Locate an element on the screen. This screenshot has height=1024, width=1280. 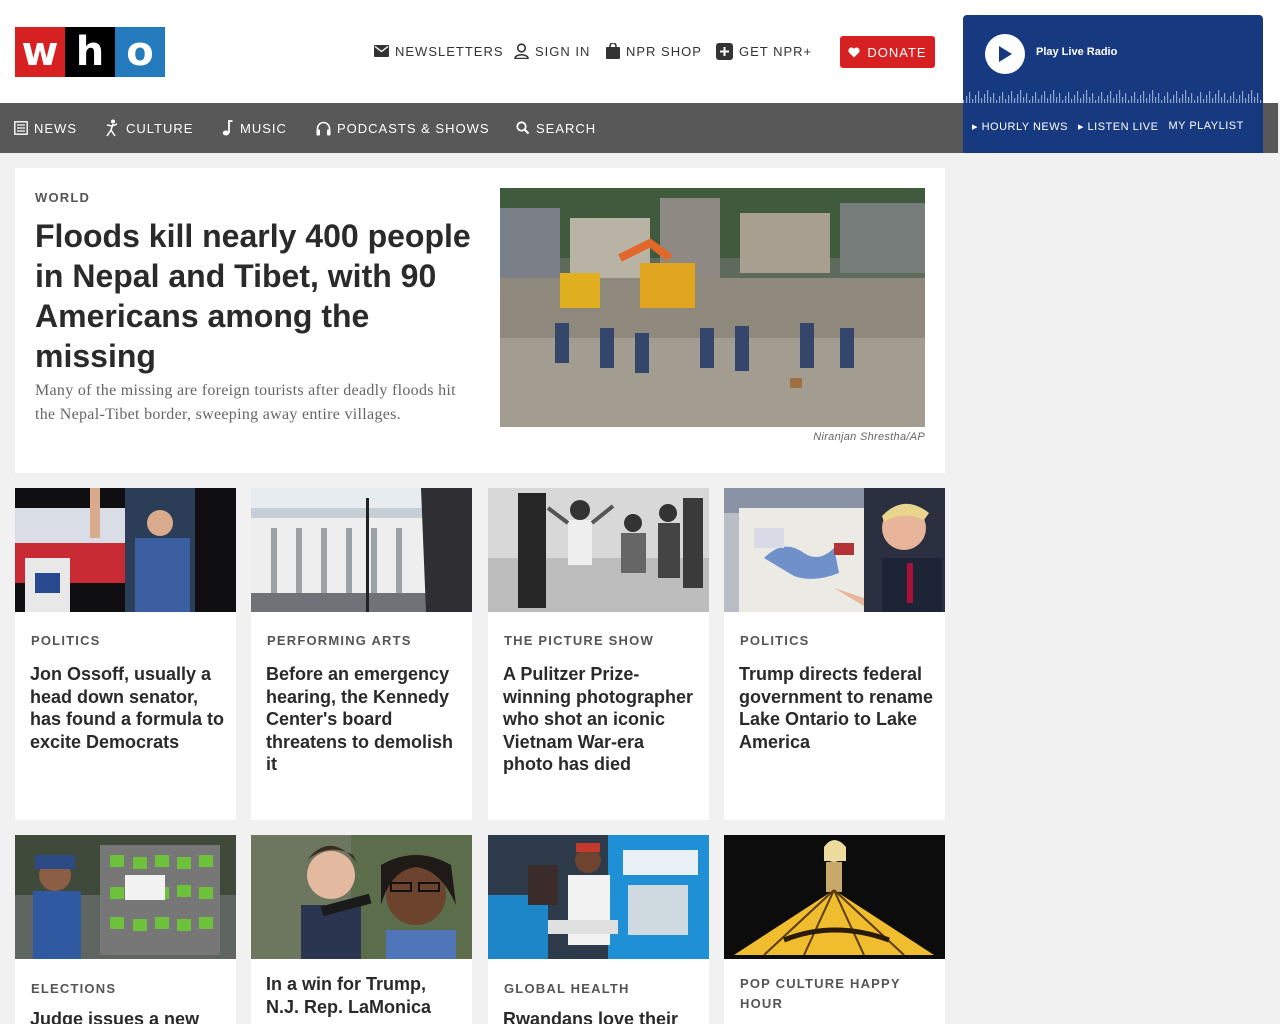
search-icon is located at coordinates (523, 128).